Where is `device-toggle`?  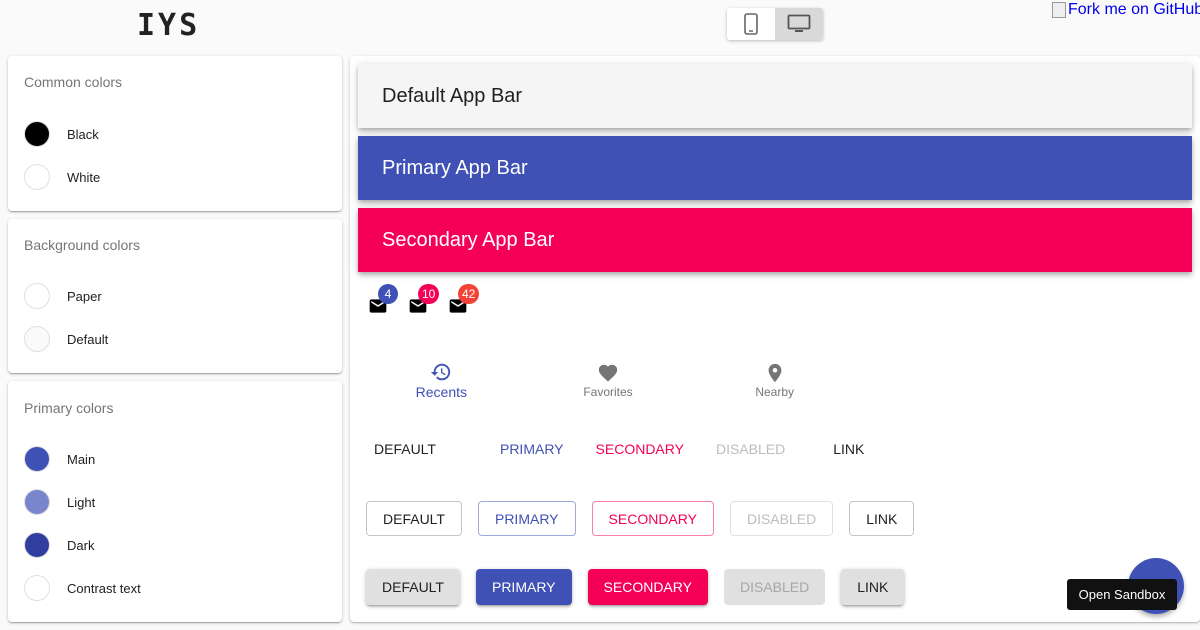
device-toggle is located at coordinates (775, 24).